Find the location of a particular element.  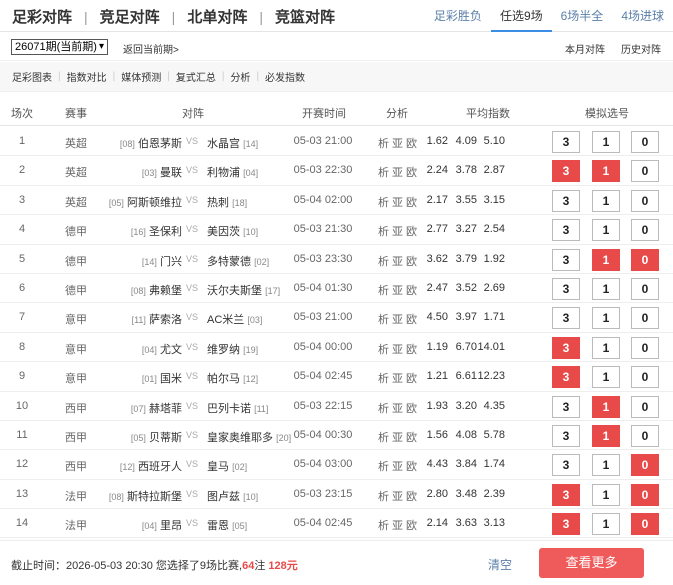

toolbar-item: 指数对比 is located at coordinates (87, 76).